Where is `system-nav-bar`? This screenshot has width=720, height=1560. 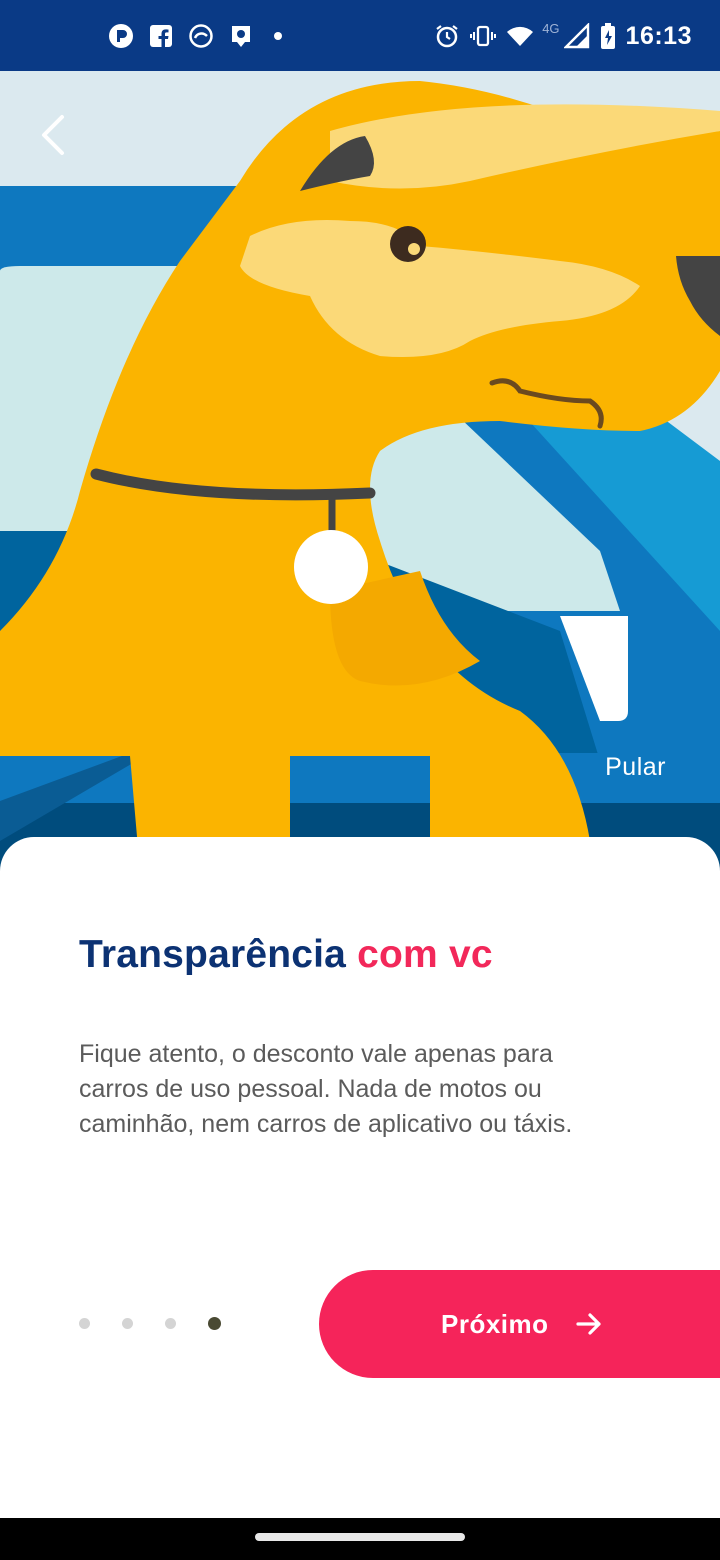
system-nav-bar is located at coordinates (360, 1539).